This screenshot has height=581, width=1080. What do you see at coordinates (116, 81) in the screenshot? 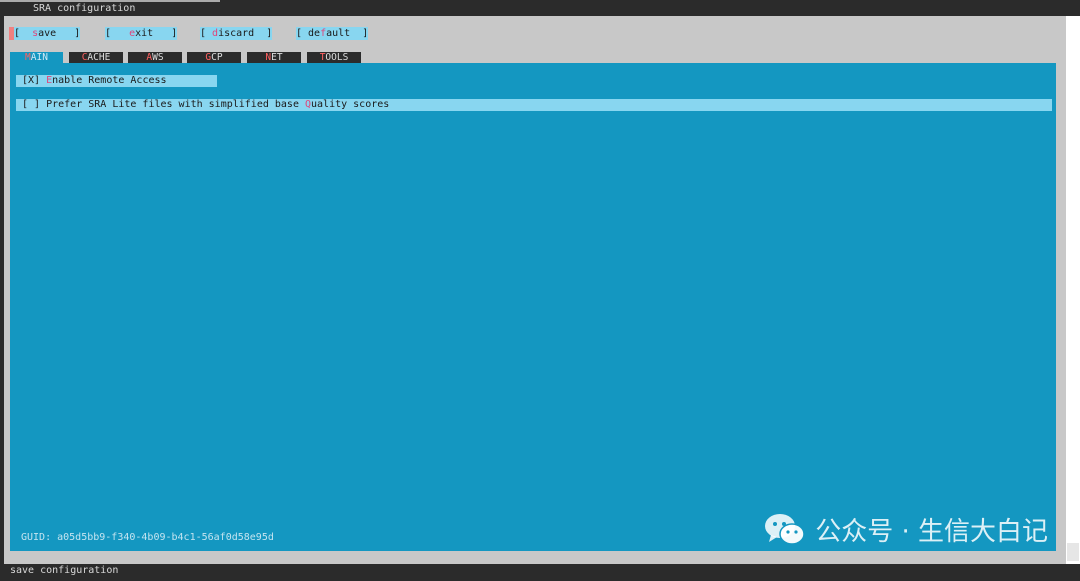
I see `enable-remote-access-checkbox: [X] Enable Remote Access` at bounding box center [116, 81].